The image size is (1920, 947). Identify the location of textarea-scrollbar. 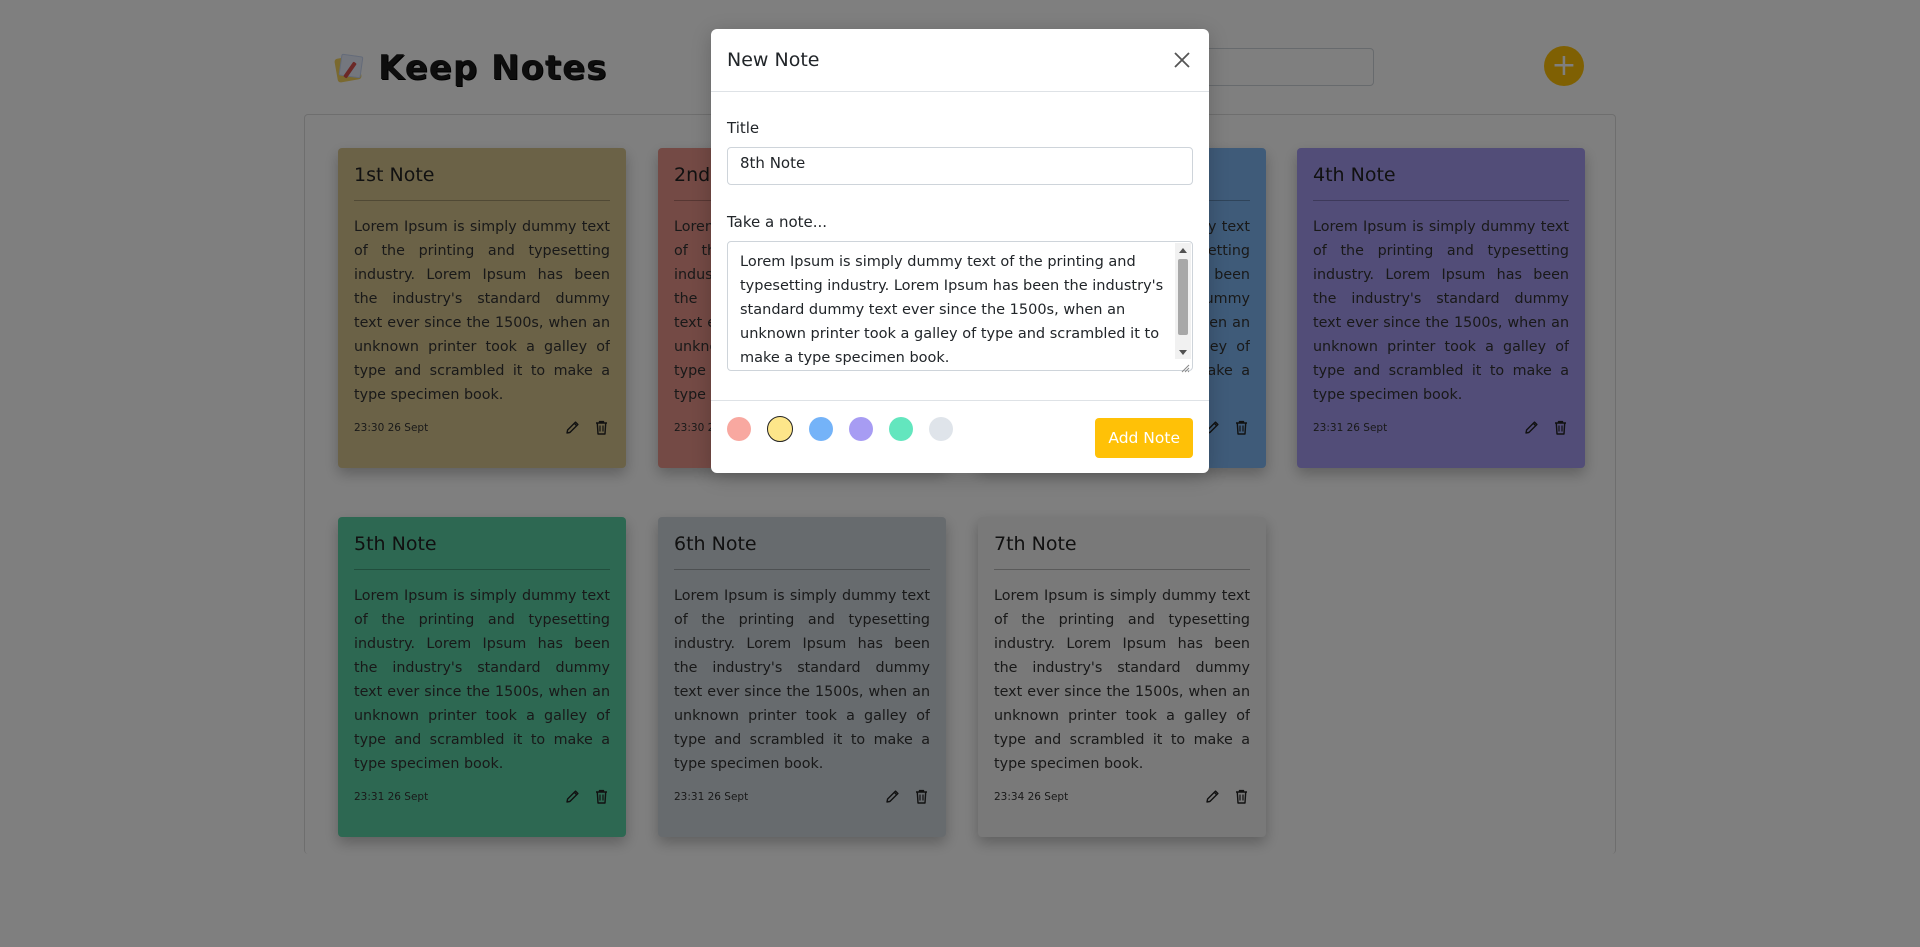
(1183, 301).